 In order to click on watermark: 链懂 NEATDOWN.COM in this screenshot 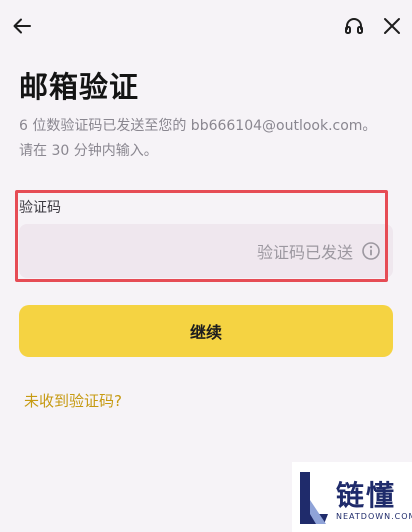, I will do `click(352, 497)`.